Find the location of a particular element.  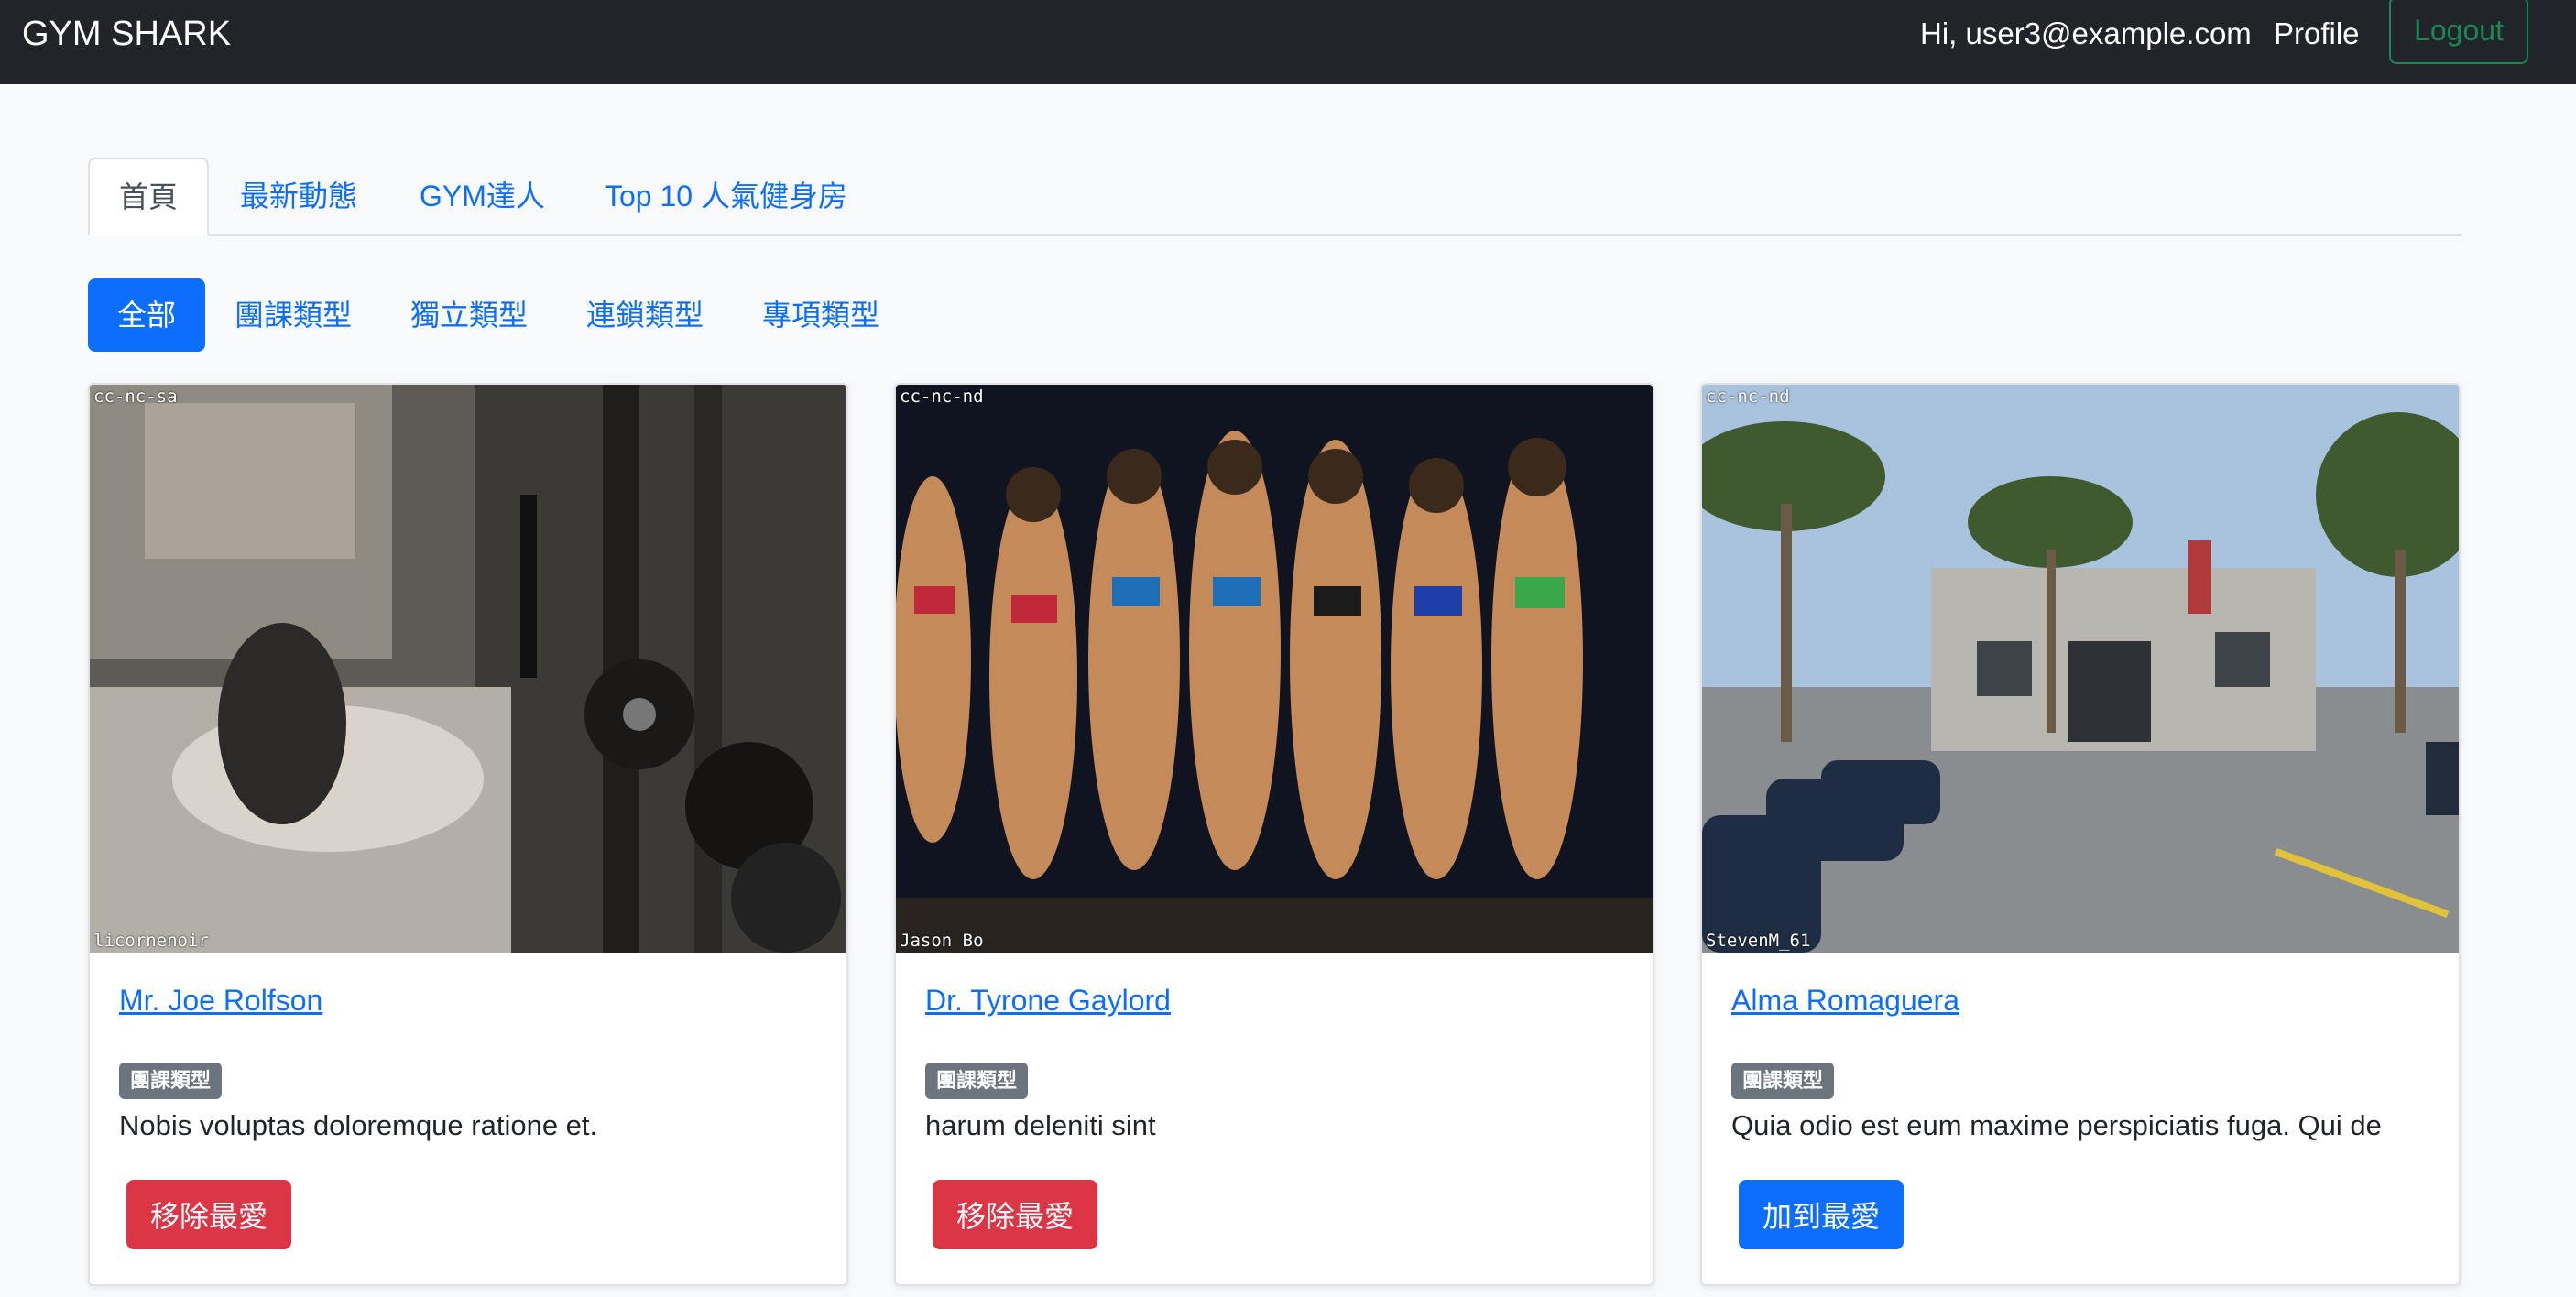

tab-gym-experts: GYM達人 is located at coordinates (482, 196).